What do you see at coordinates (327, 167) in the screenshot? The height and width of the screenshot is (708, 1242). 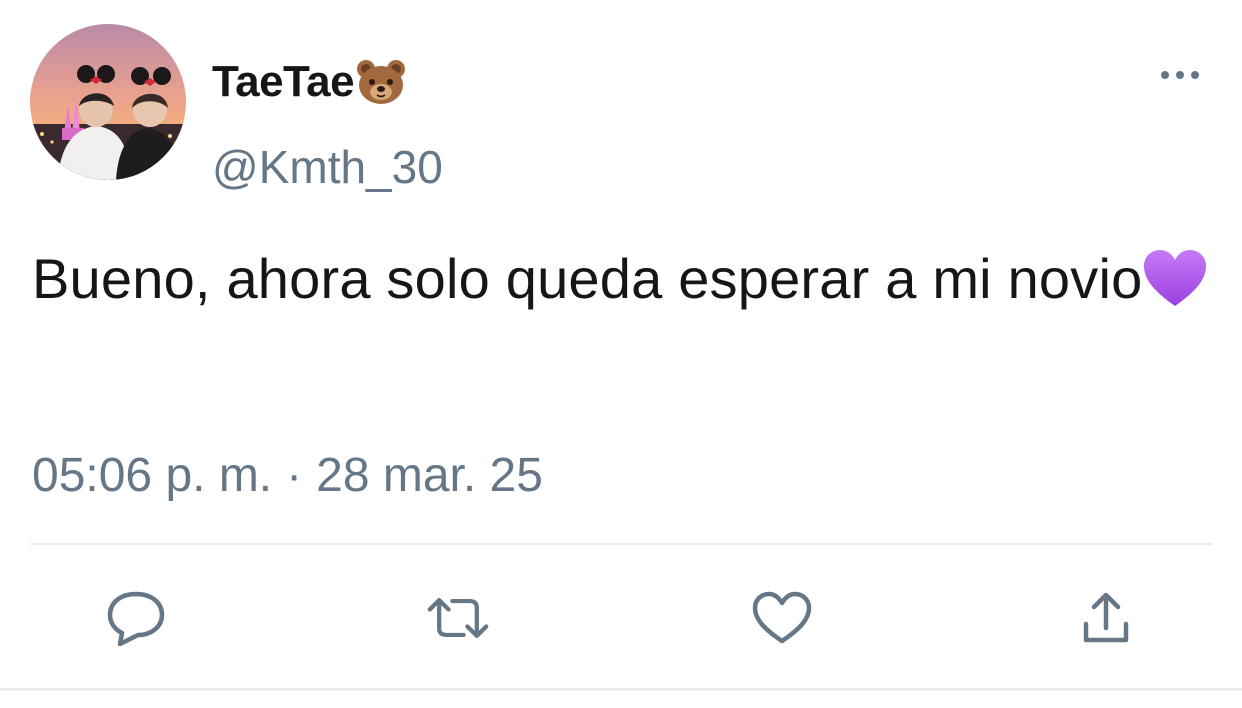 I see `user-handle: @Kmth_30` at bounding box center [327, 167].